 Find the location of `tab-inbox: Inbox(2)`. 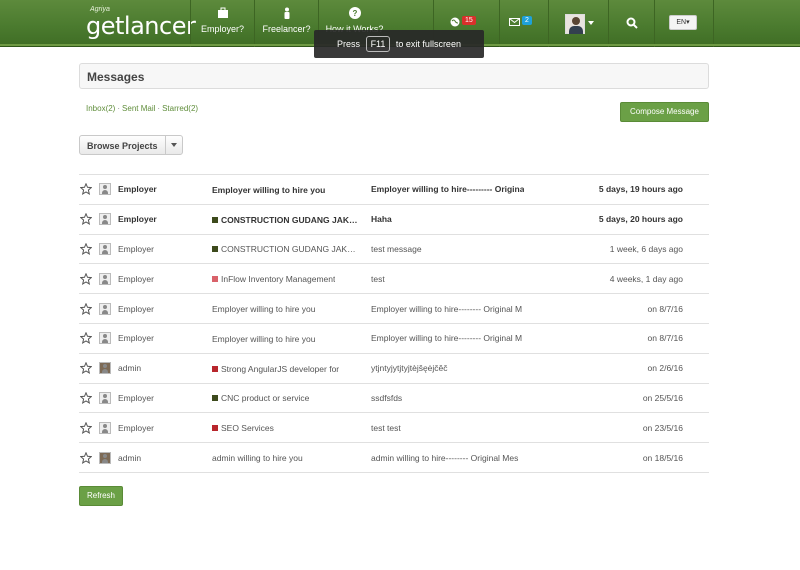

tab-inbox: Inbox(2) is located at coordinates (100, 108).